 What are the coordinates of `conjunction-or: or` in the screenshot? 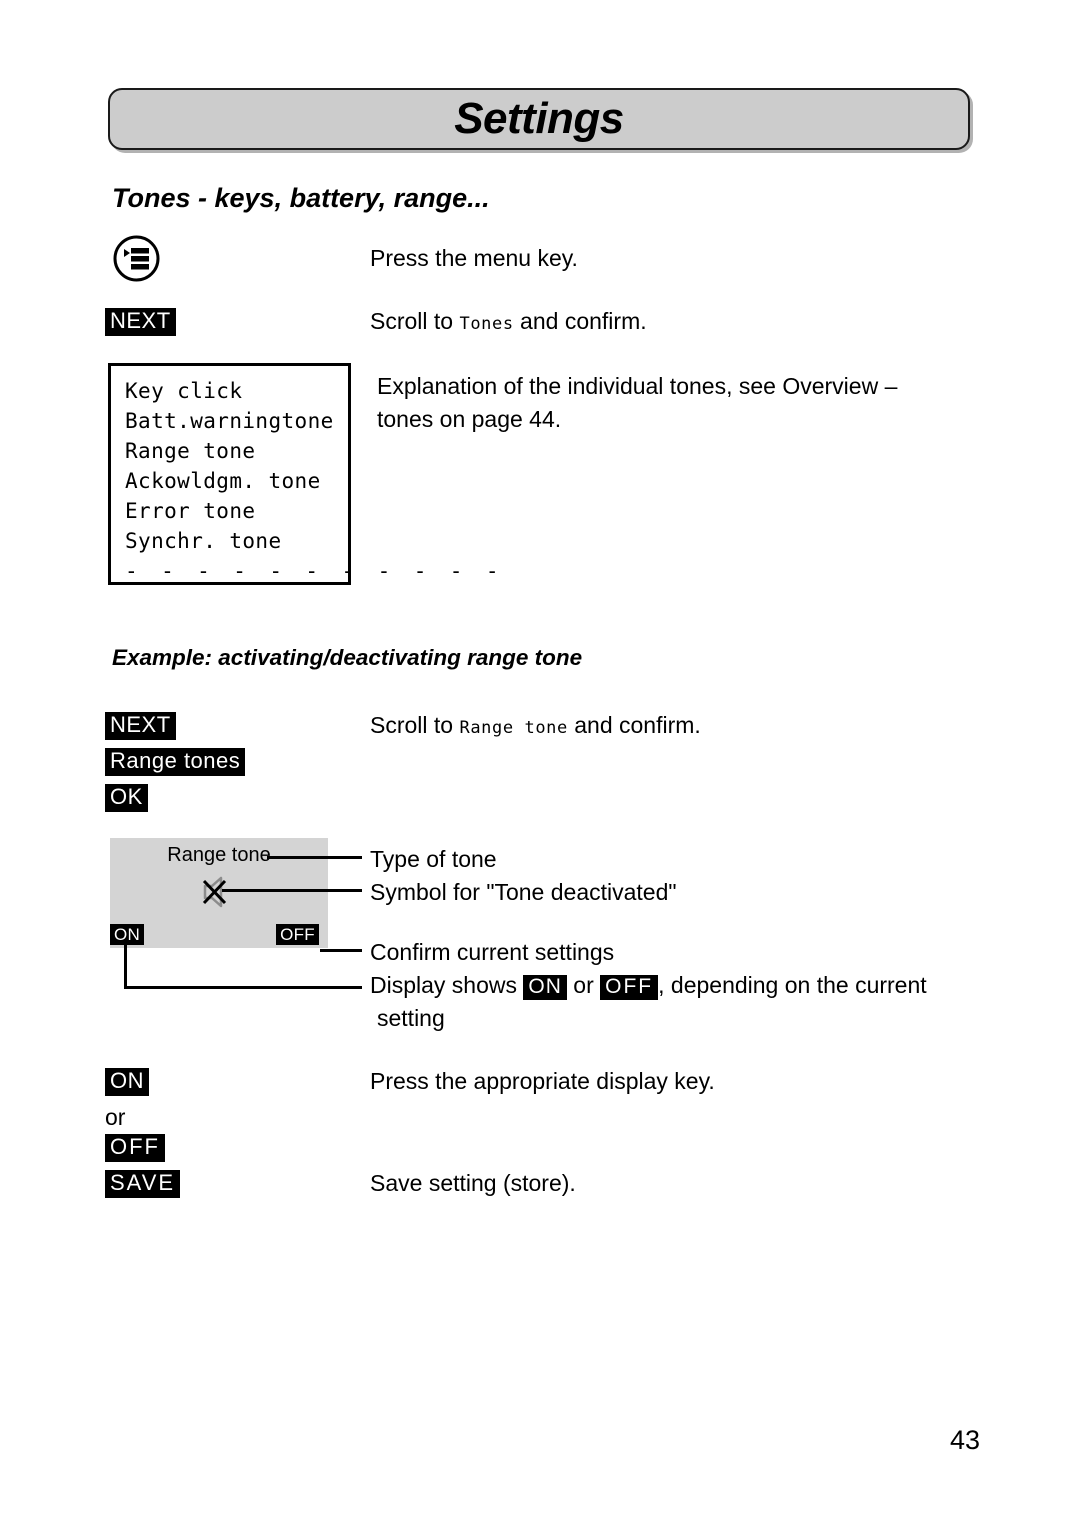 It's located at (115, 1117).